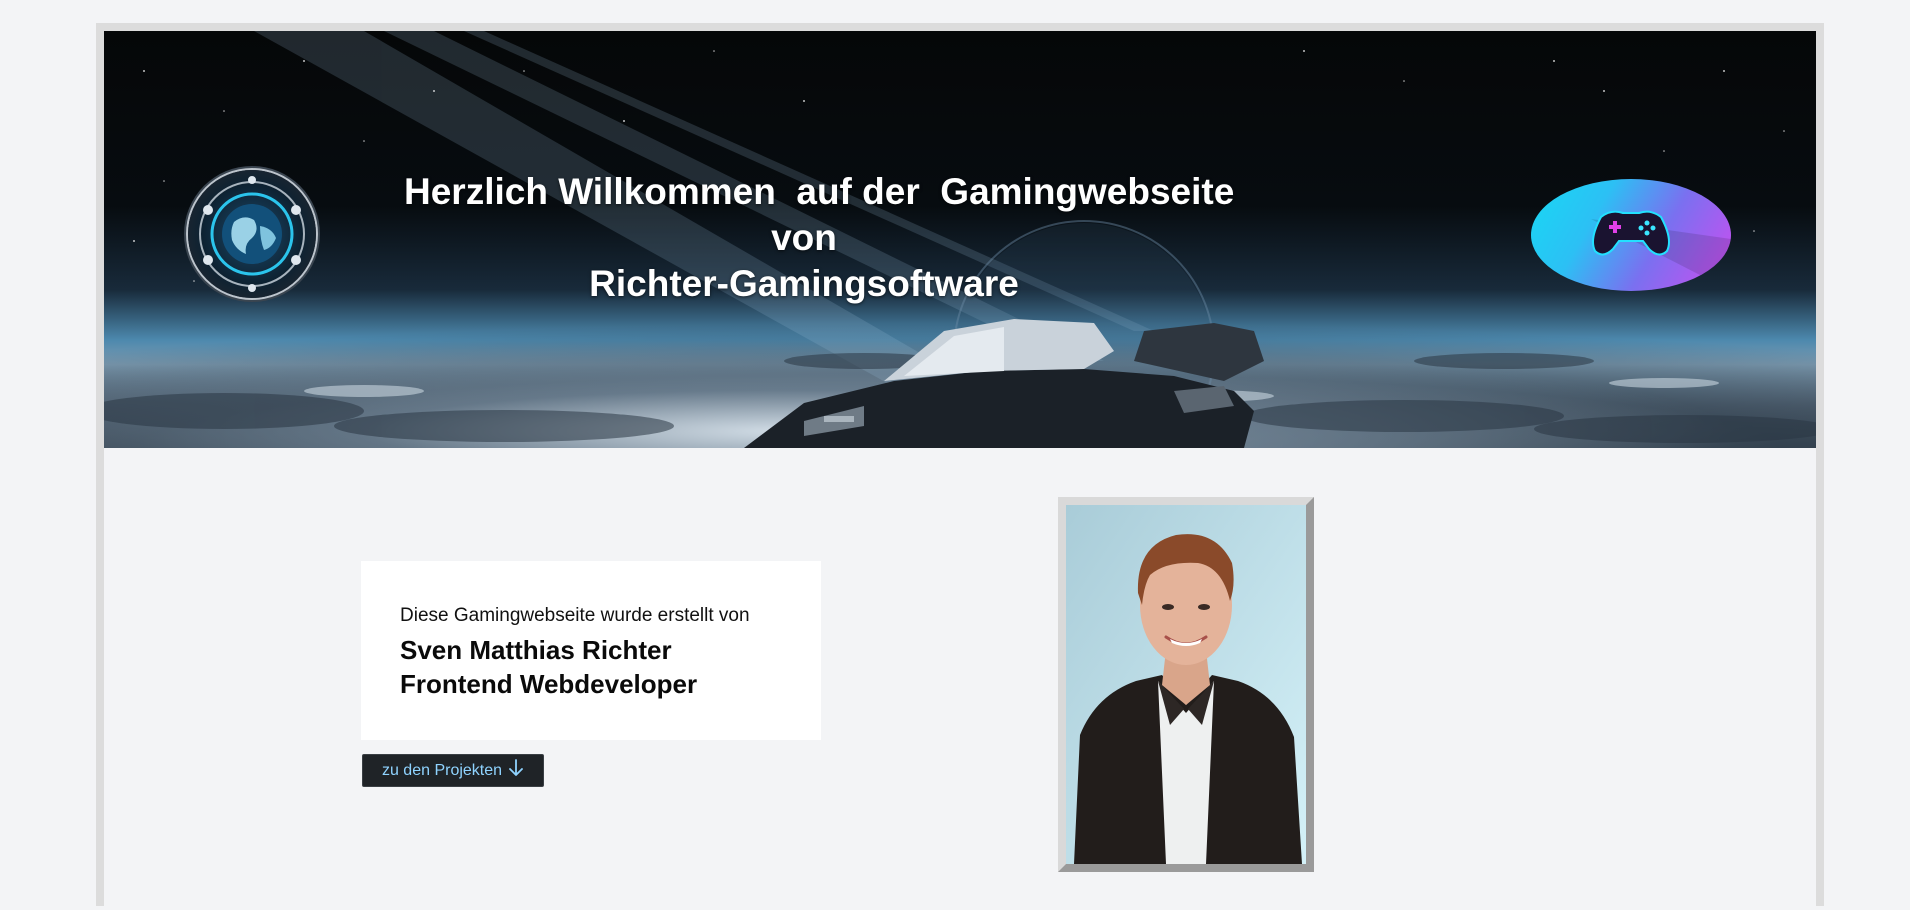 This screenshot has width=1910, height=910. I want to click on author-role: Frontend Webdeveloper, so click(549, 684).